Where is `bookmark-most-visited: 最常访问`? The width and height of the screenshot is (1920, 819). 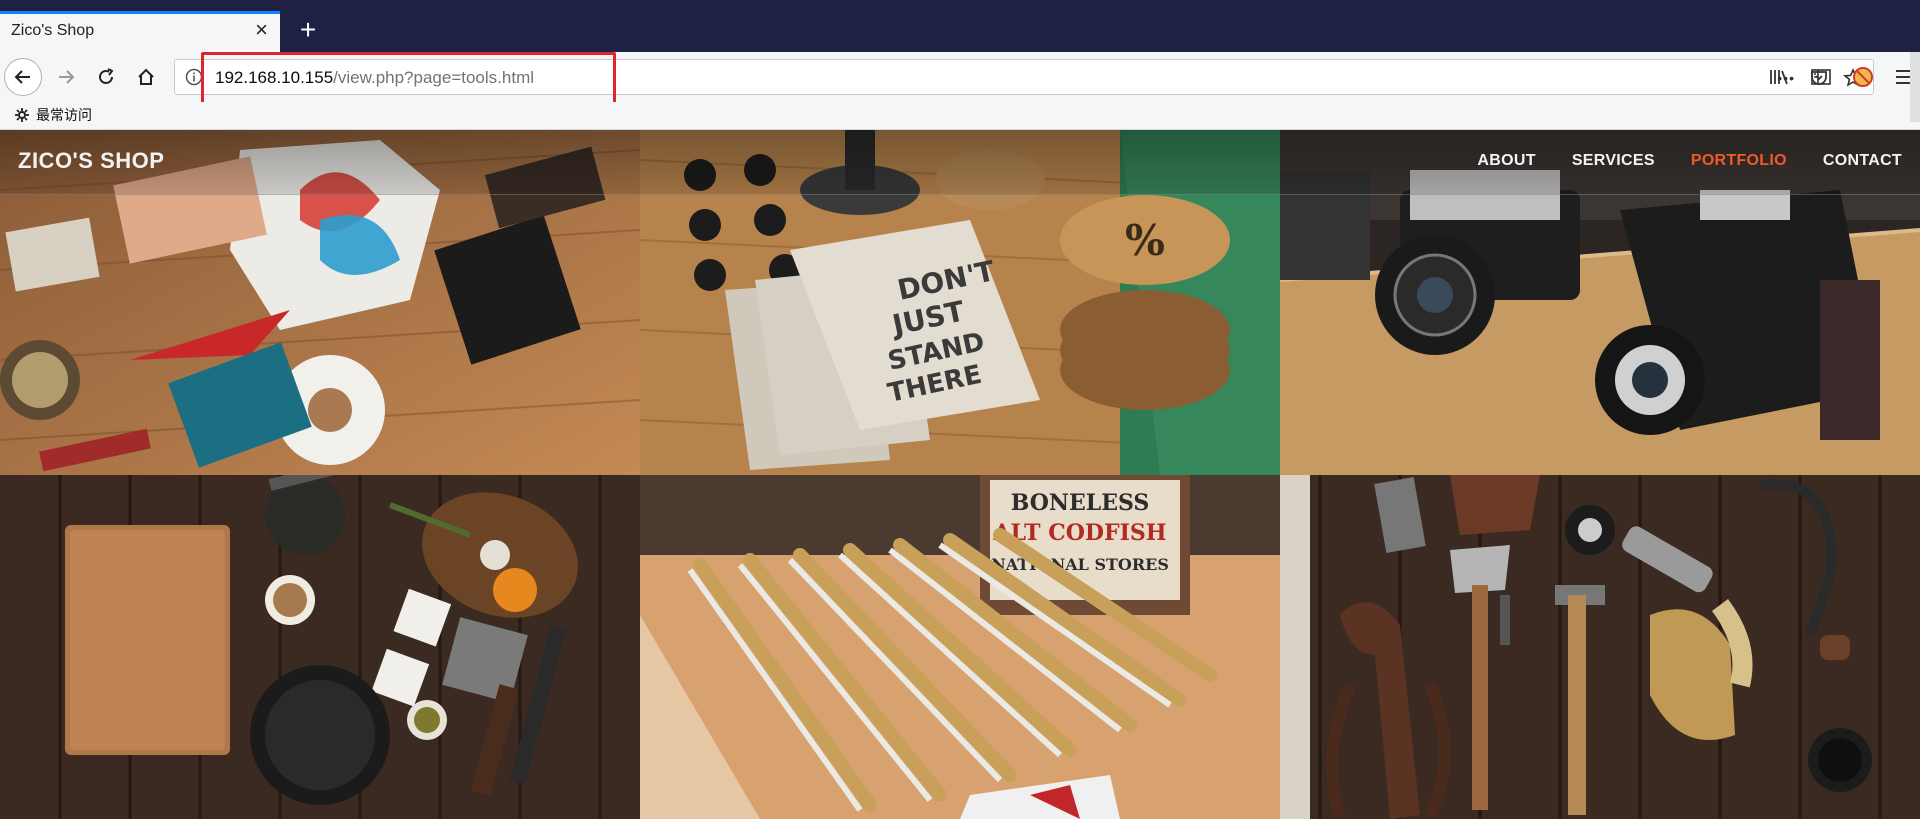 bookmark-most-visited: 最常访问 is located at coordinates (53, 115).